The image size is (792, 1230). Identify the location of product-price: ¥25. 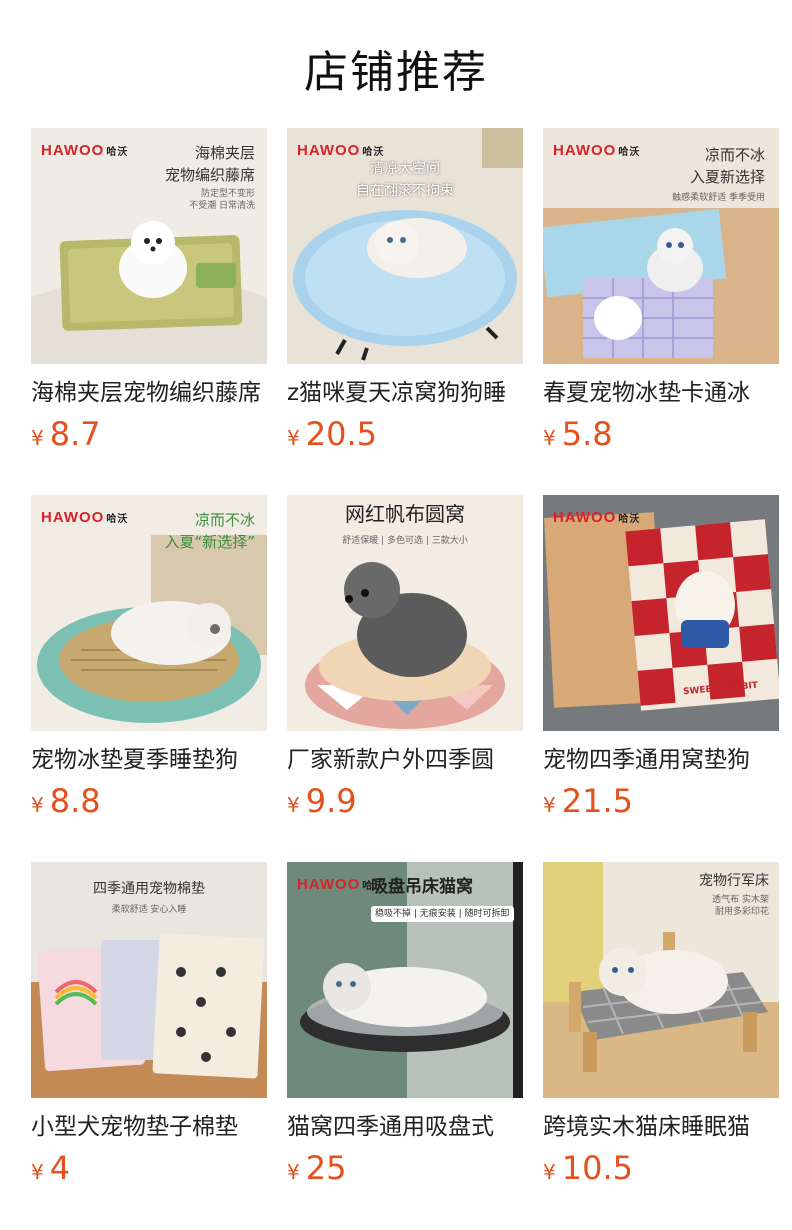
(405, 1171).